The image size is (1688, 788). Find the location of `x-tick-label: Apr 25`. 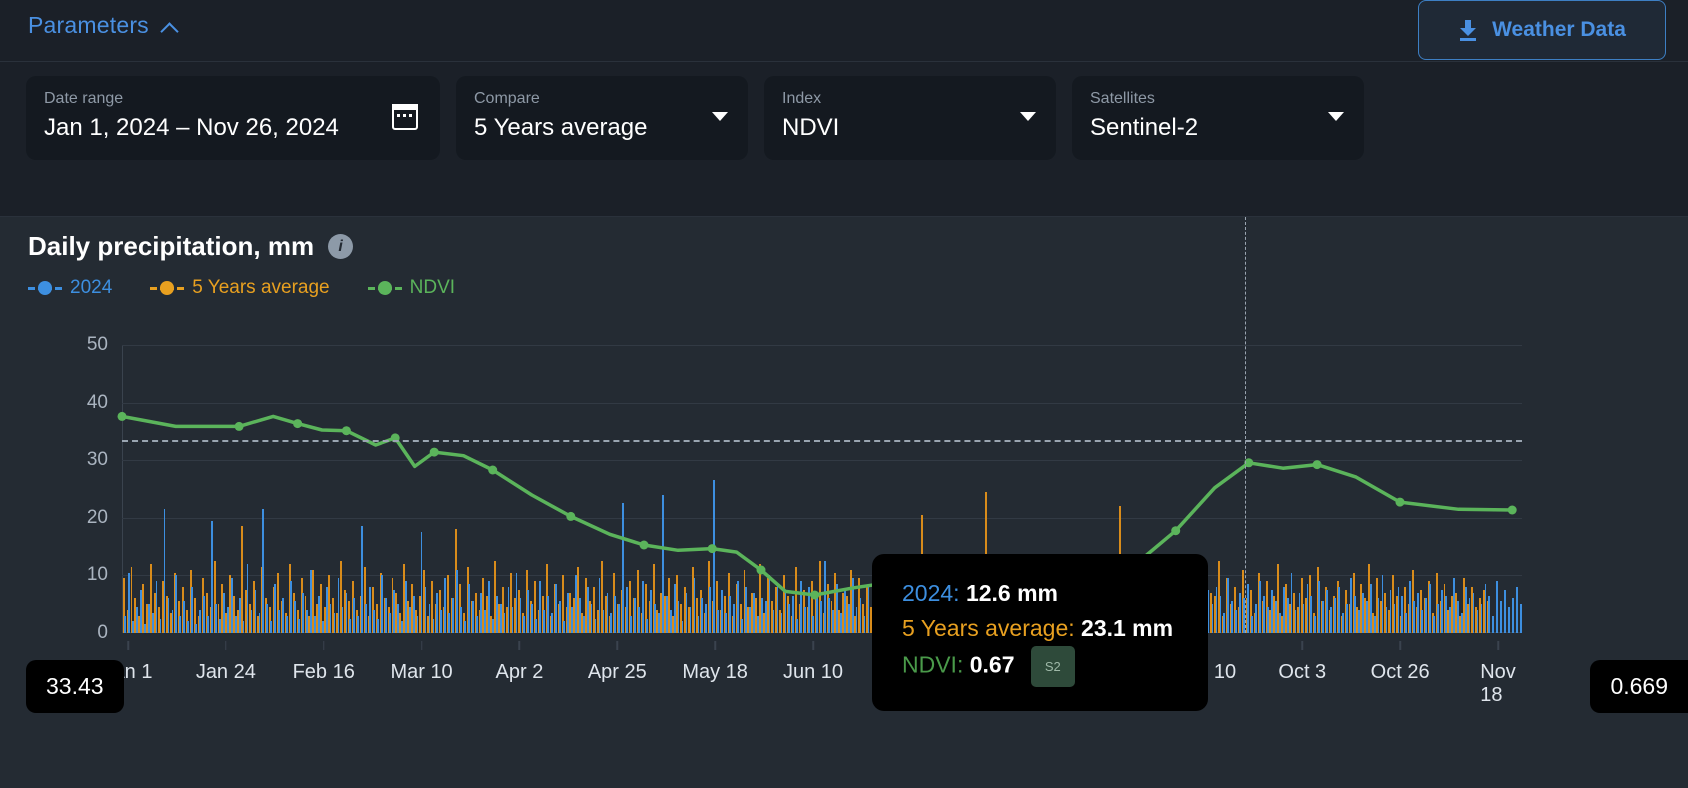

x-tick-label: Apr 25 is located at coordinates (617, 672).